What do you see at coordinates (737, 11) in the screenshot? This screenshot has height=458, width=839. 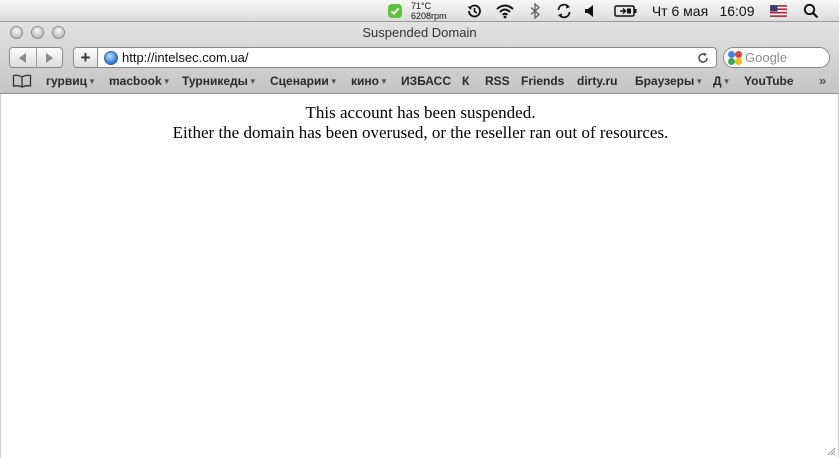 I see `menubar-clock: 16:09` at bounding box center [737, 11].